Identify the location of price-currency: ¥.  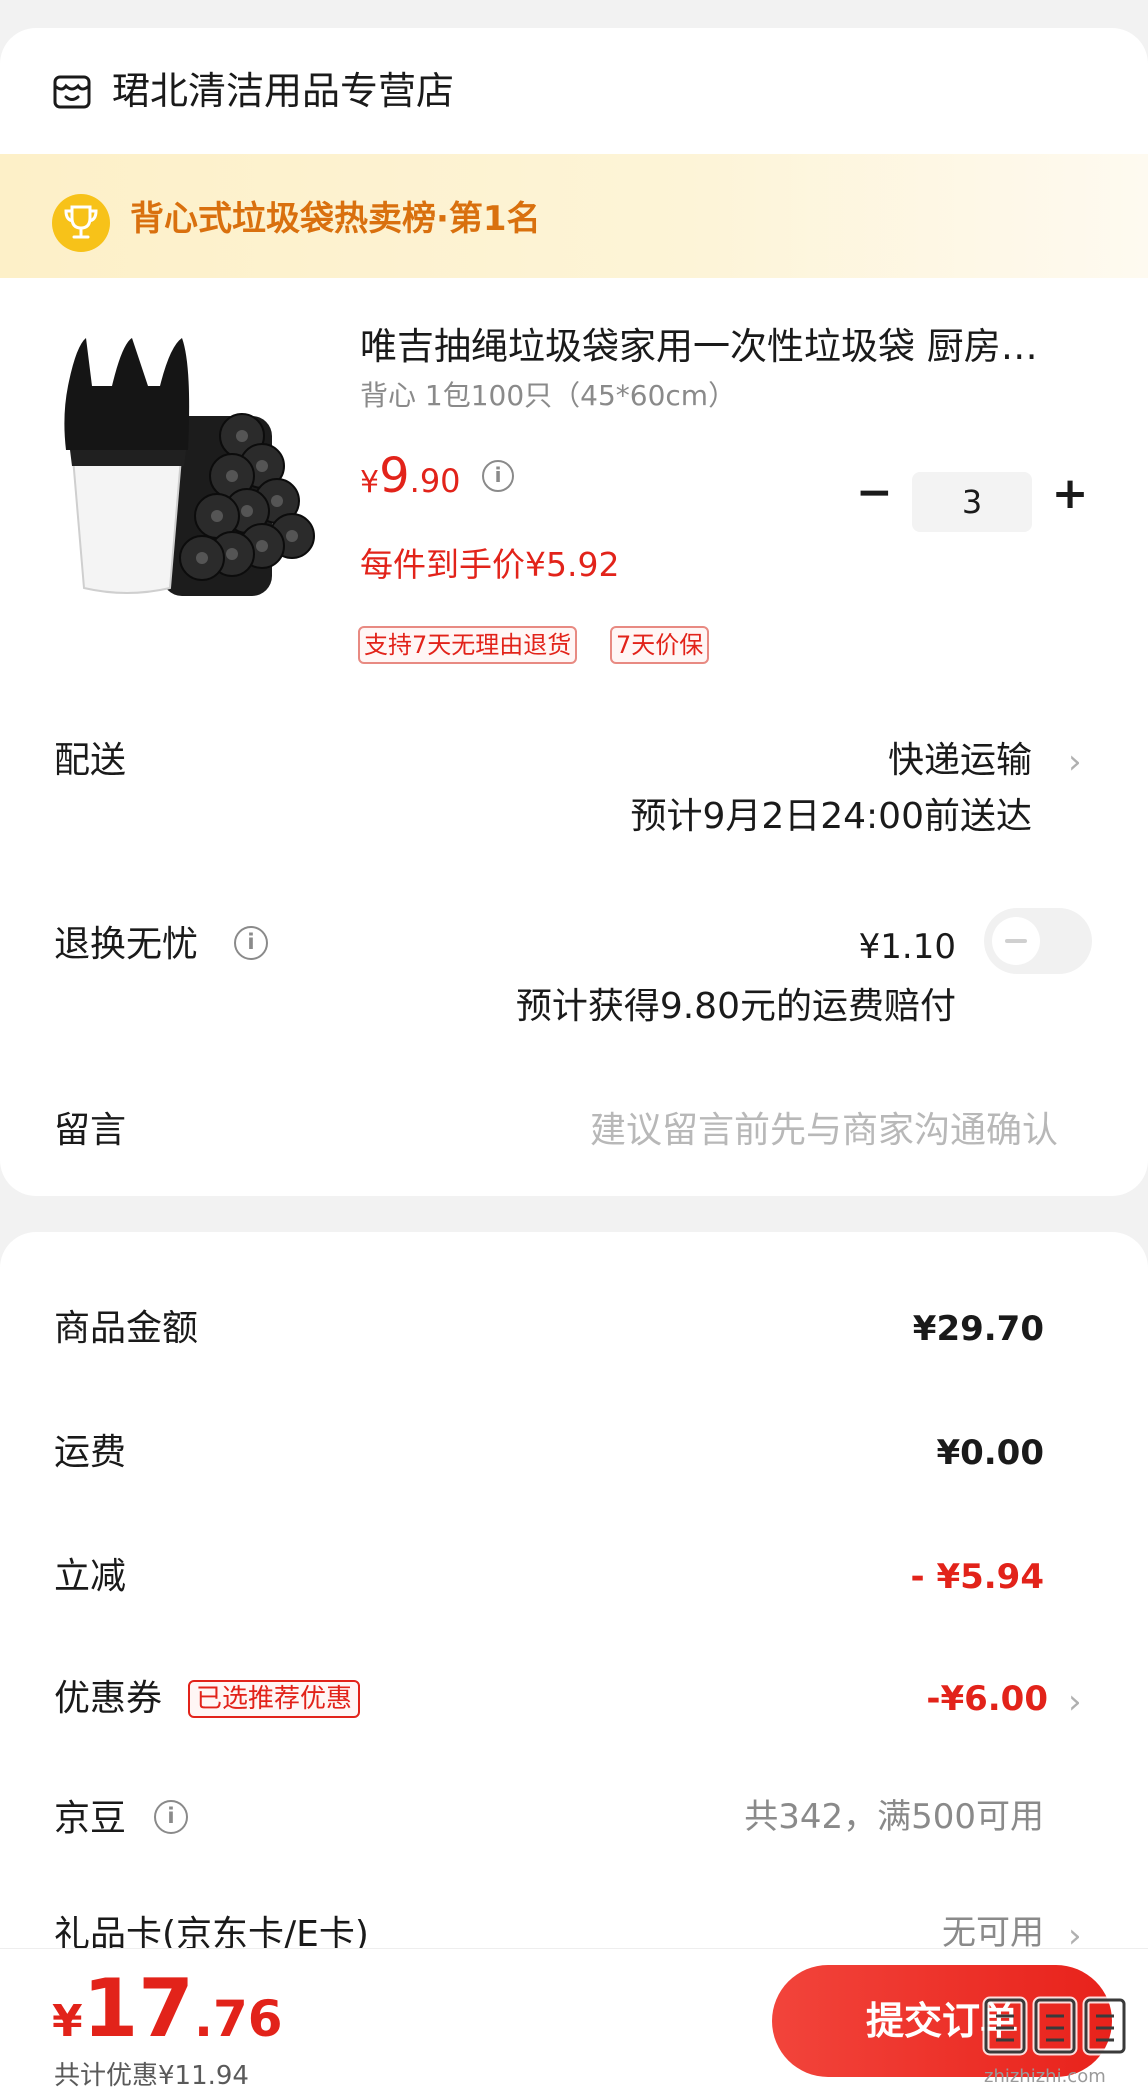
(370, 482).